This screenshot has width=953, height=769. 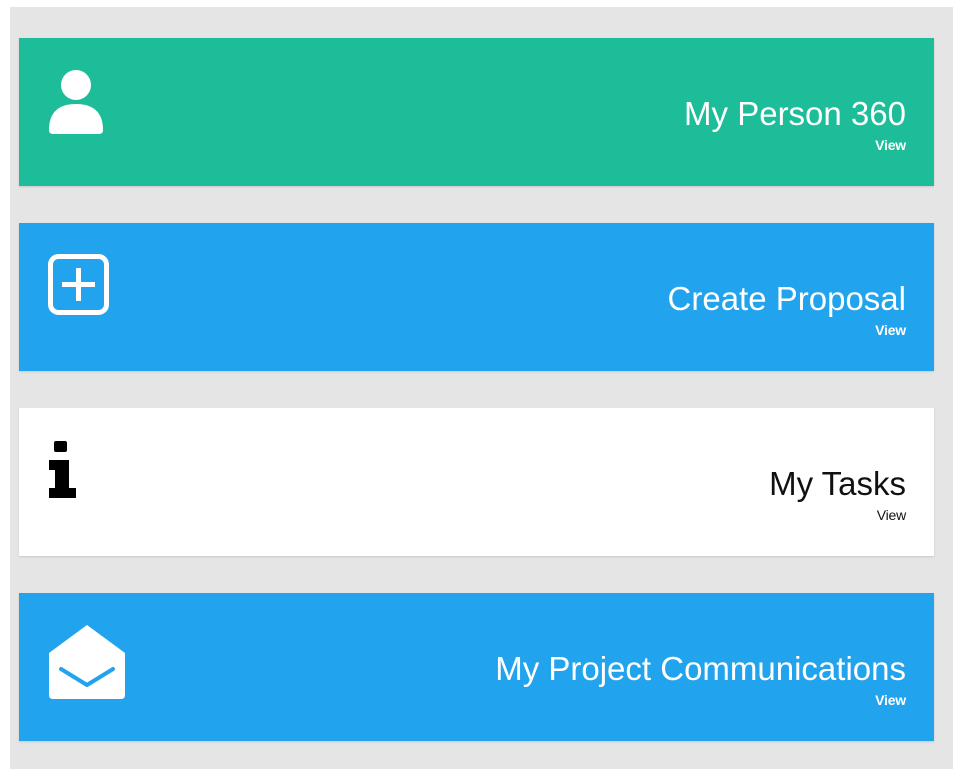 What do you see at coordinates (837, 483) in the screenshot?
I see `tile-title: My Tasks` at bounding box center [837, 483].